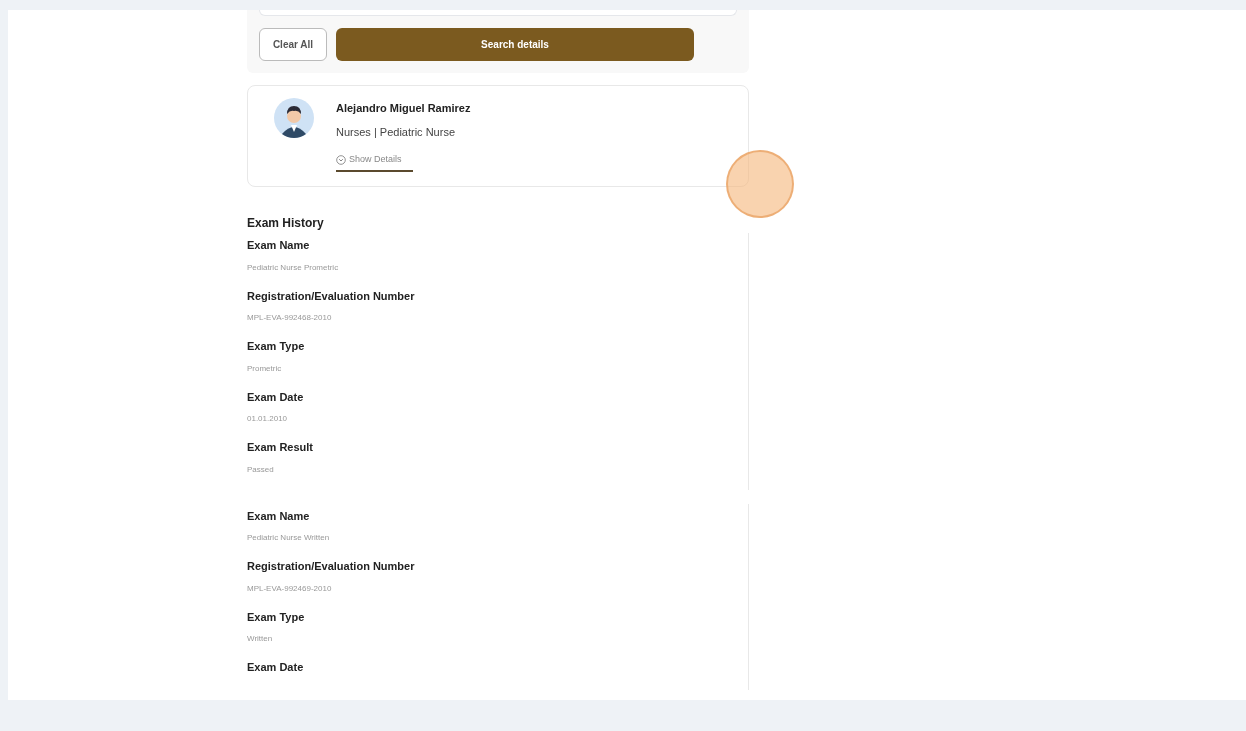 The image size is (1246, 731). What do you see at coordinates (341, 159) in the screenshot?
I see `chevron-down-icon` at bounding box center [341, 159].